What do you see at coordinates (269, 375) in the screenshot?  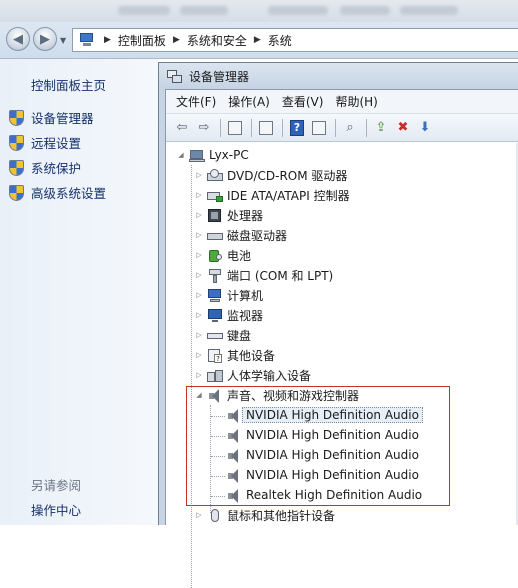 I see `category-label: 人体学输入设备` at bounding box center [269, 375].